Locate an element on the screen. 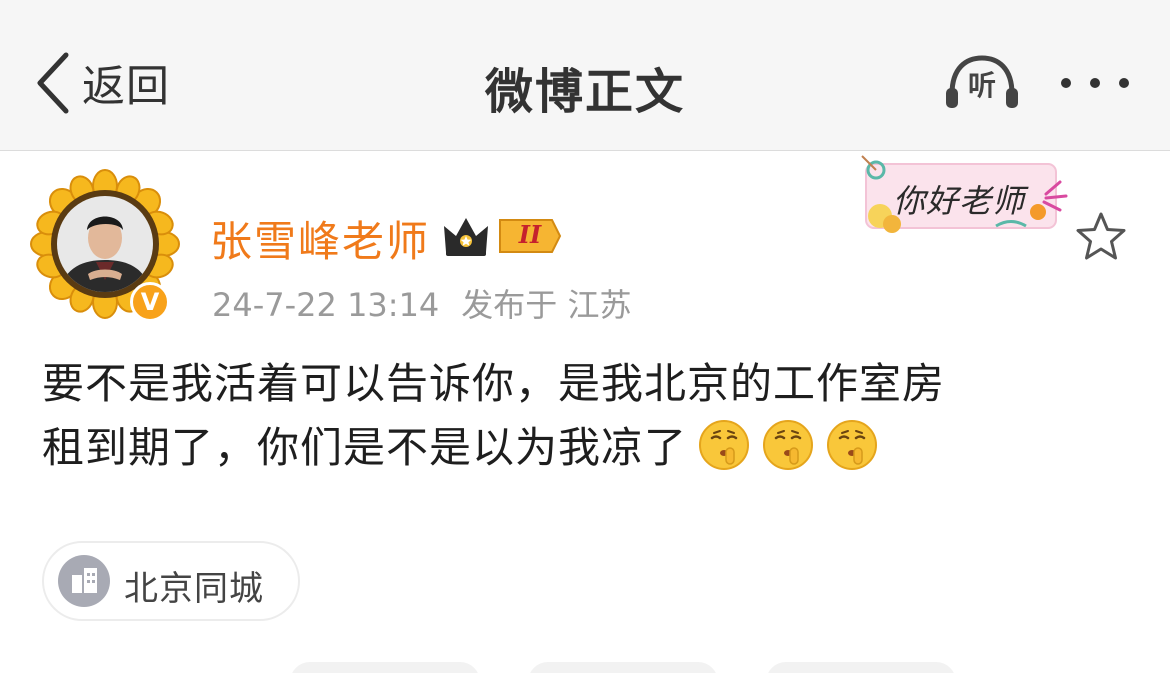 This screenshot has height=673, width=1170. verified-badge: V is located at coordinates (150, 302).